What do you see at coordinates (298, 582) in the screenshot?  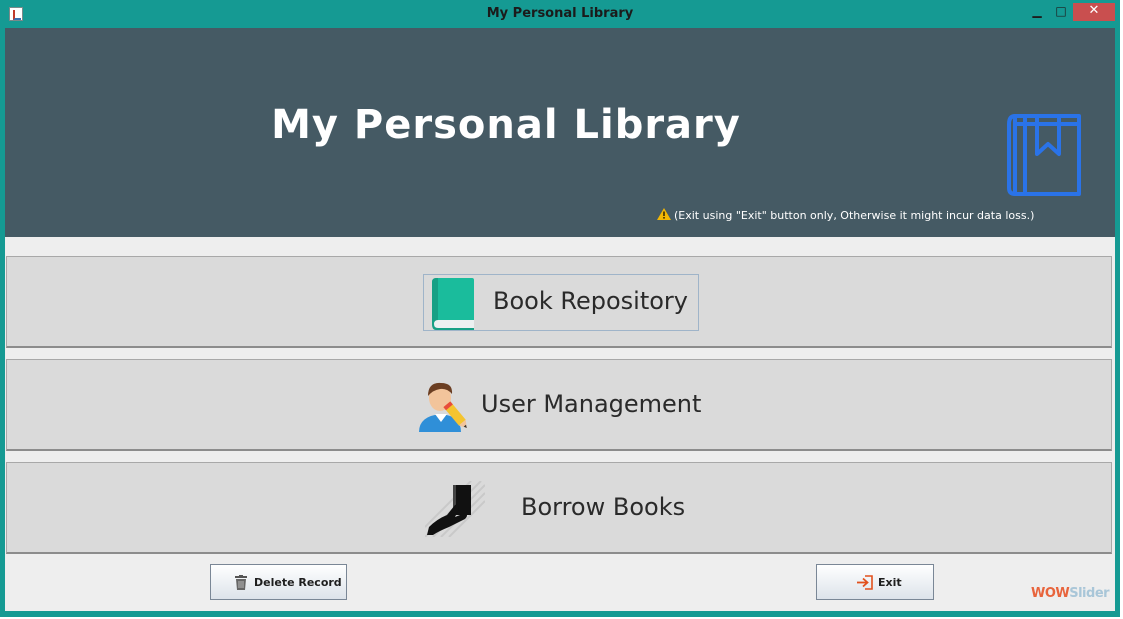 I see `delete-record-label: Delete Record` at bounding box center [298, 582].